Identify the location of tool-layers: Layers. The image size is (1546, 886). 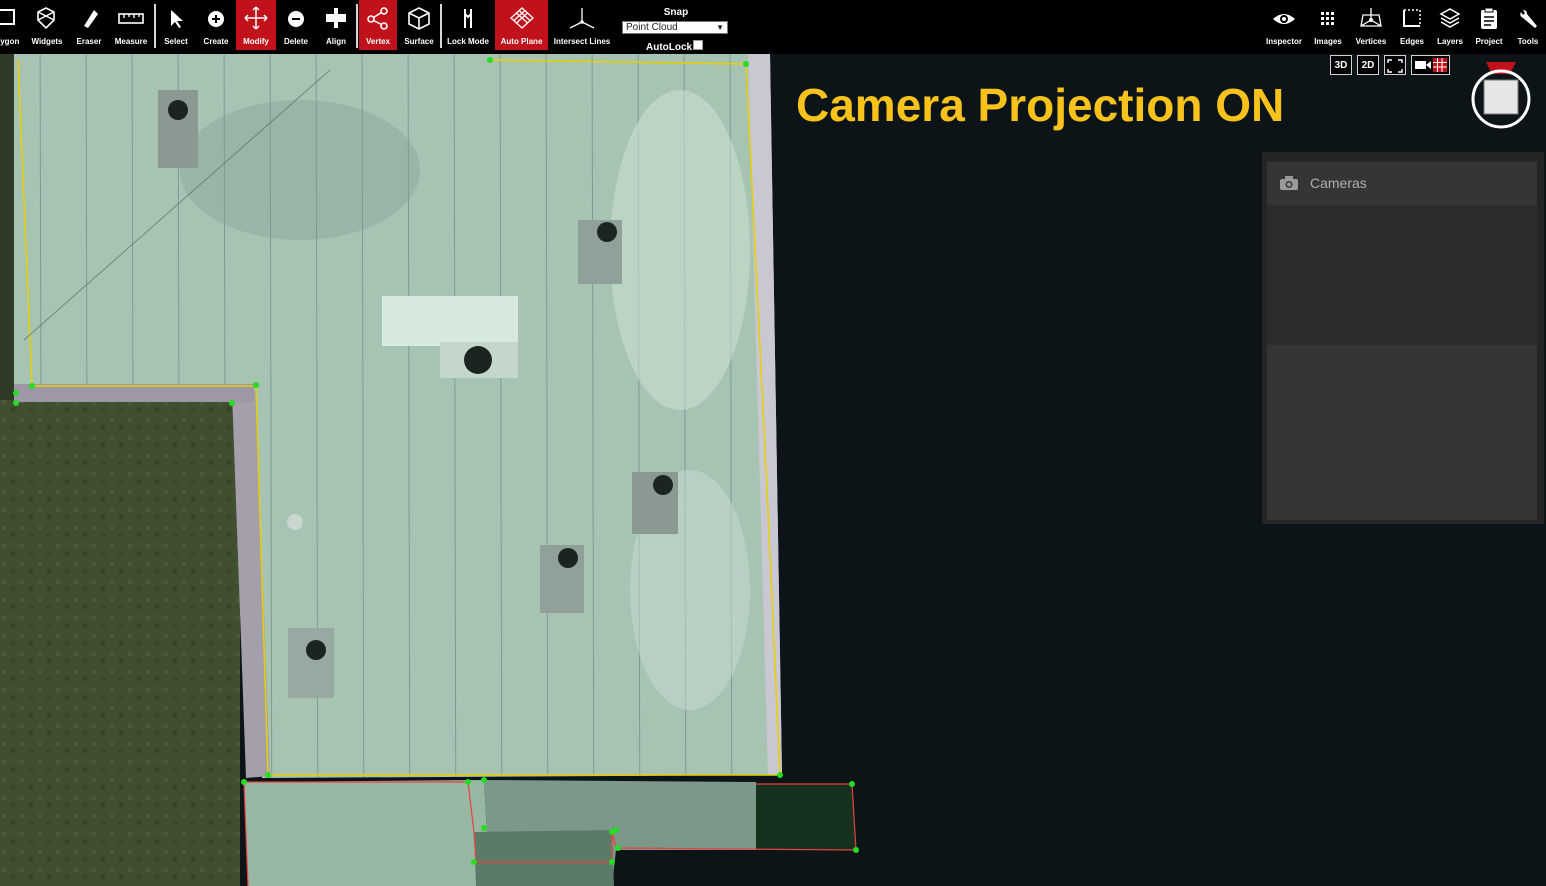
(1450, 25).